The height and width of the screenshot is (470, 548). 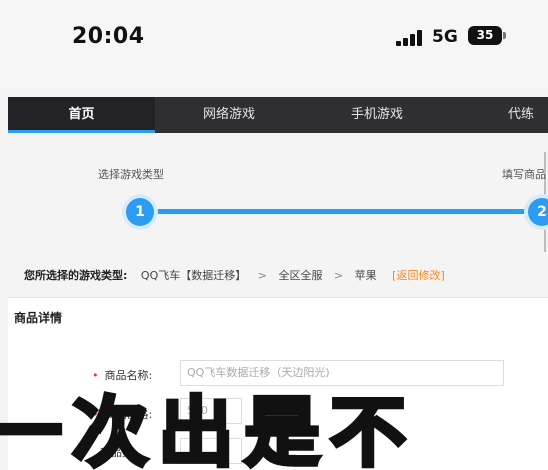 I want to click on battery-level: 35, so click(x=485, y=35).